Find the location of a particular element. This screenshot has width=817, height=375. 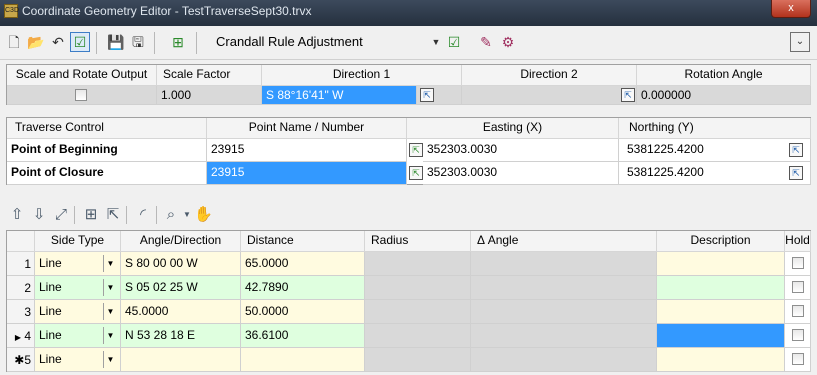

distance-cell: 65.0000 is located at coordinates (303, 264).